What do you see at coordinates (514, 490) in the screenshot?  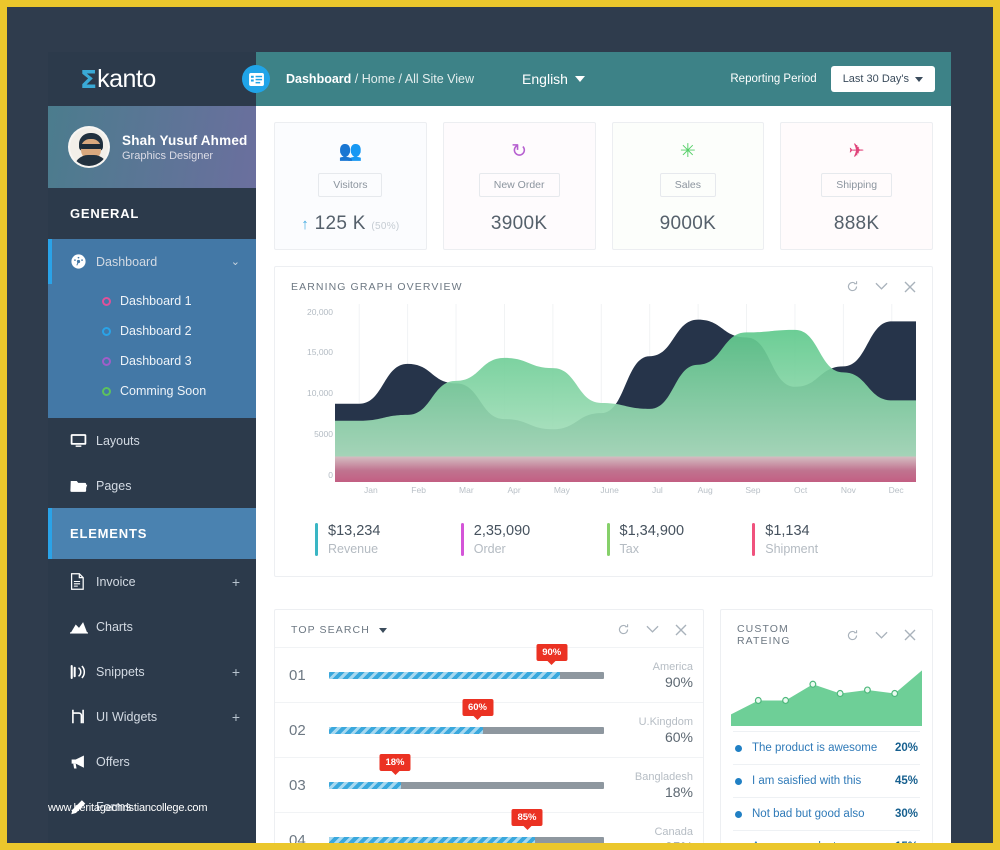 I see `x-tick: Apr` at bounding box center [514, 490].